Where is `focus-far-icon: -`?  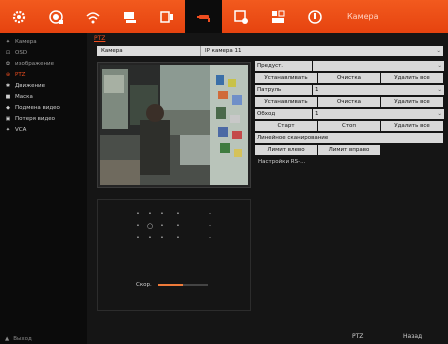
focus-far-icon: - is located at coordinates (210, 226).